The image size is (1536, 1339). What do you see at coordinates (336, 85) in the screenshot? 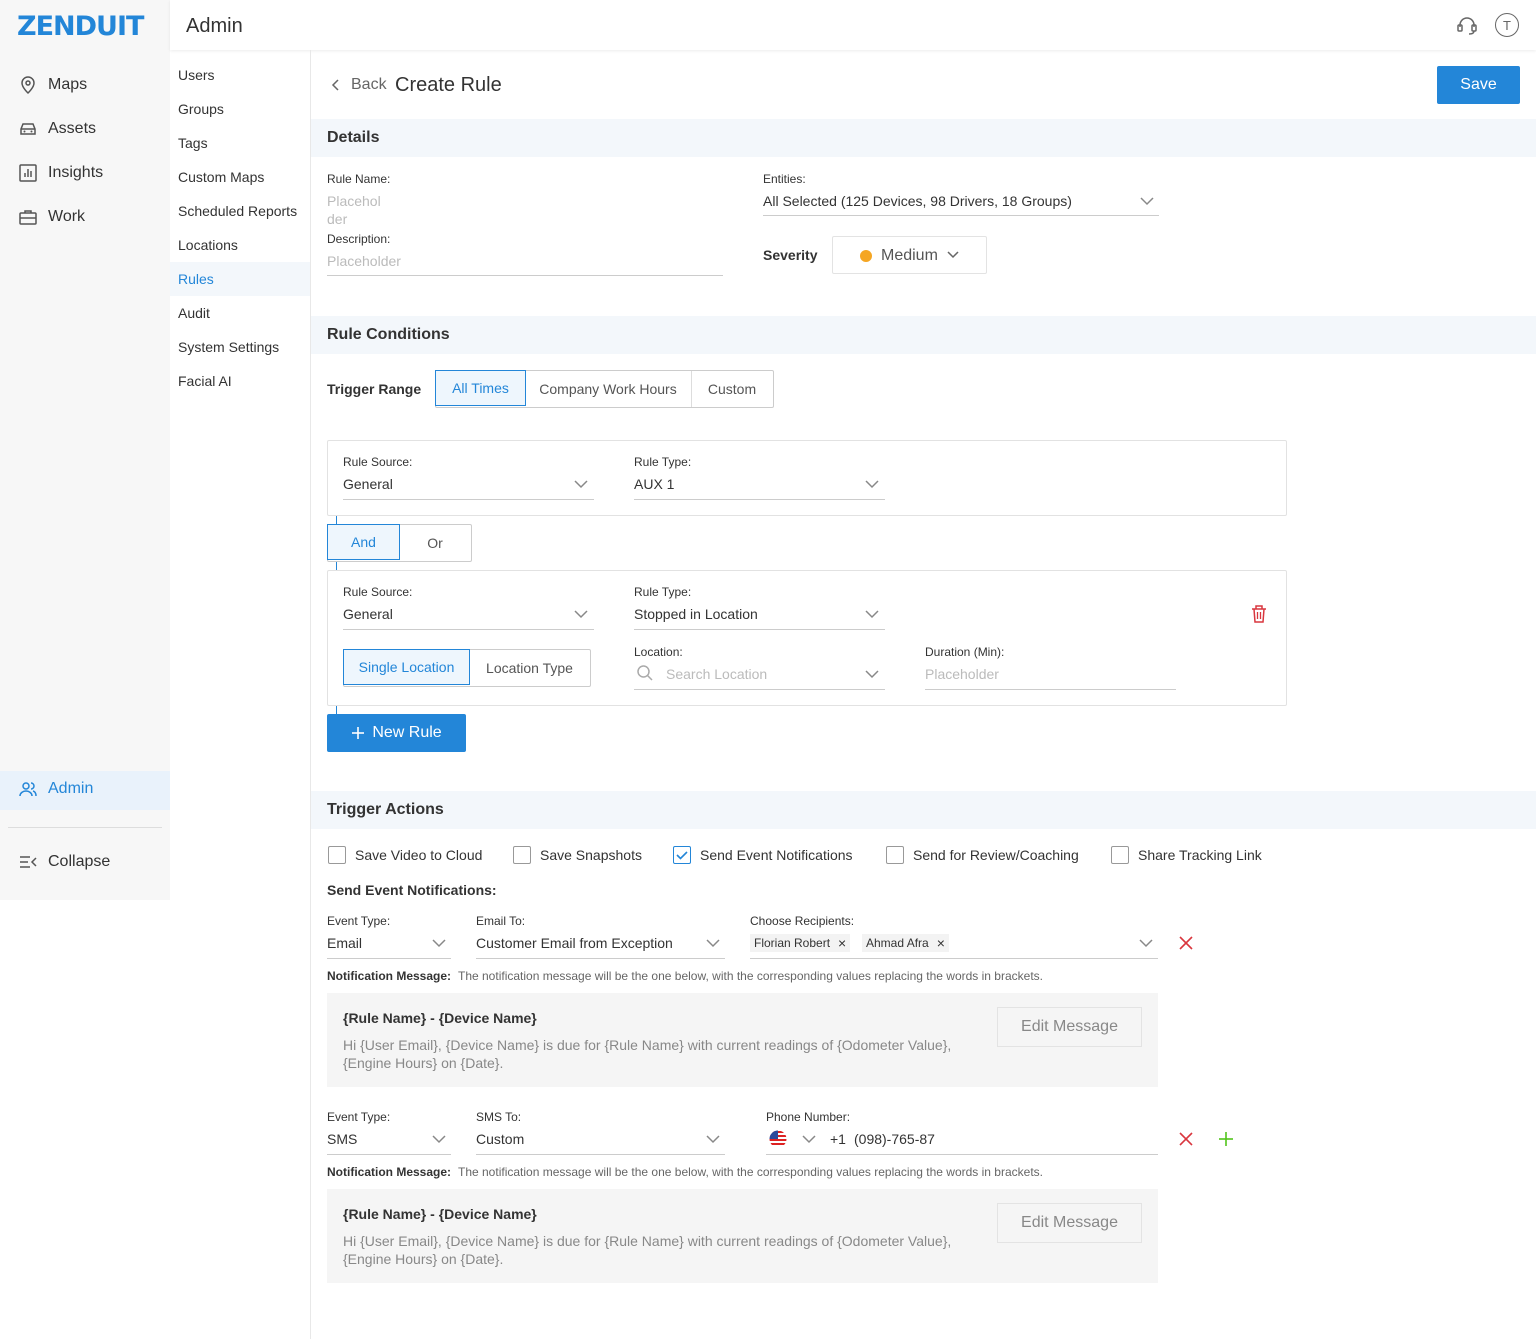
I see `back-chevron-icon` at bounding box center [336, 85].